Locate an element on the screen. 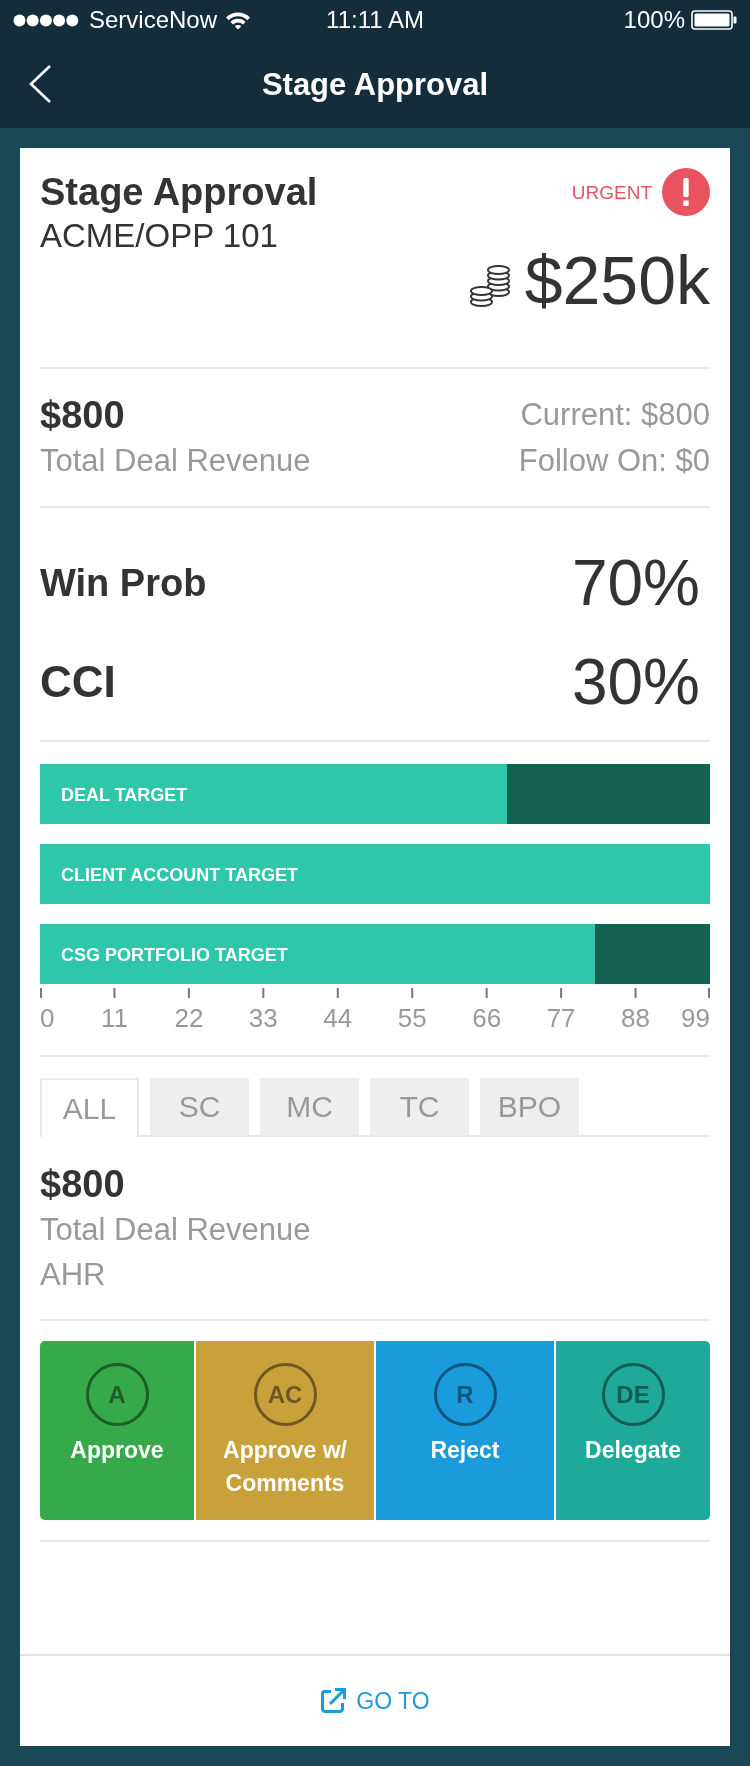 Image resolution: width=750 pixels, height=1766 pixels. tab: TC is located at coordinates (419, 1106).